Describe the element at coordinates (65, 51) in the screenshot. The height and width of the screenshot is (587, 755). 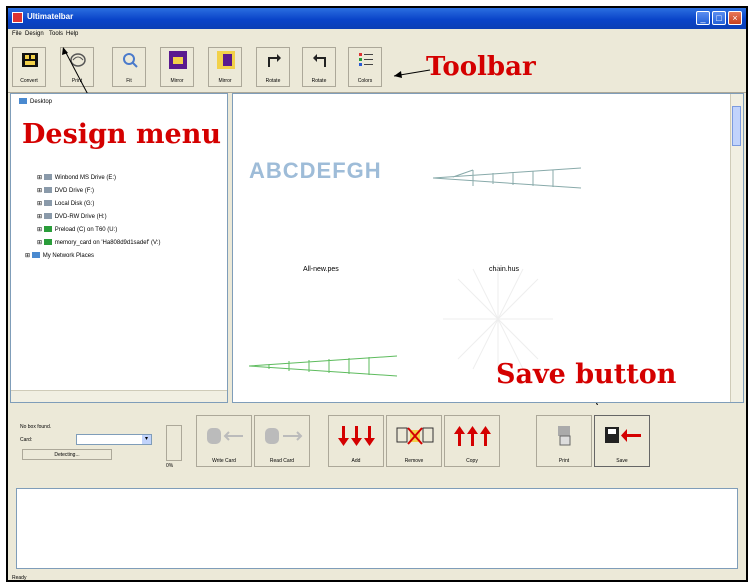
I see `design-menu-arrowhead` at that location.